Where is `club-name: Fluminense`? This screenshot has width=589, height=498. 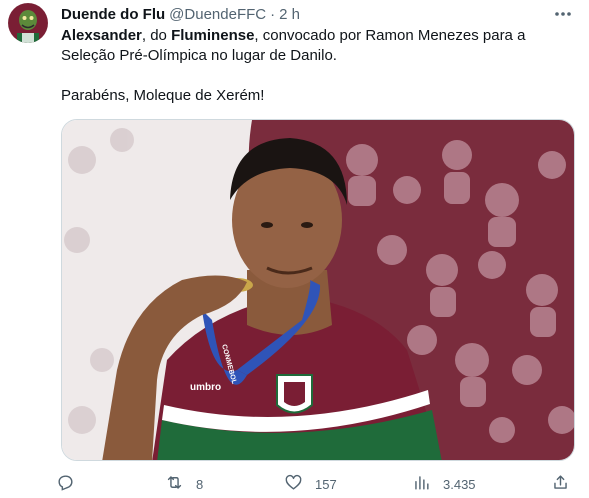 club-name: Fluminense is located at coordinates (213, 35).